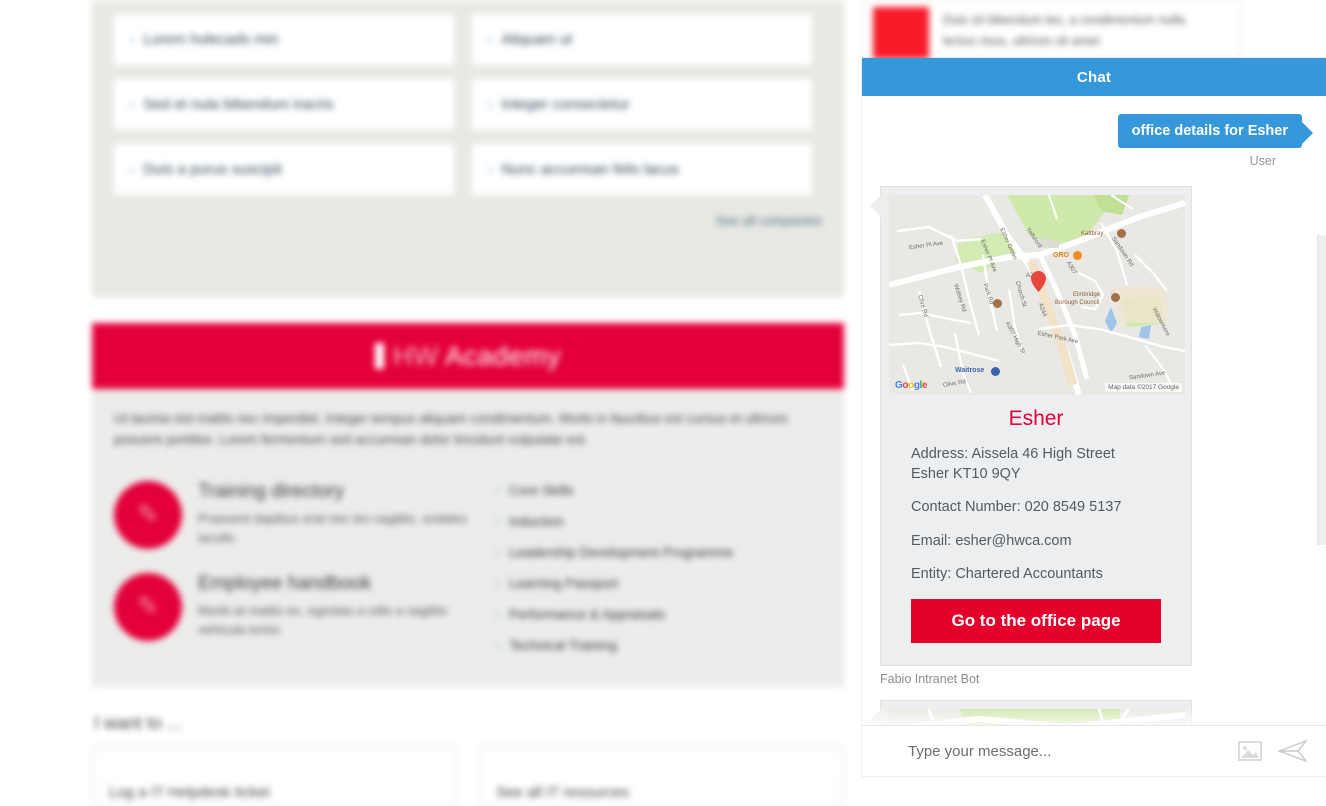 The image size is (1326, 806). I want to click on academy-banner: HW Academy, so click(468, 356).